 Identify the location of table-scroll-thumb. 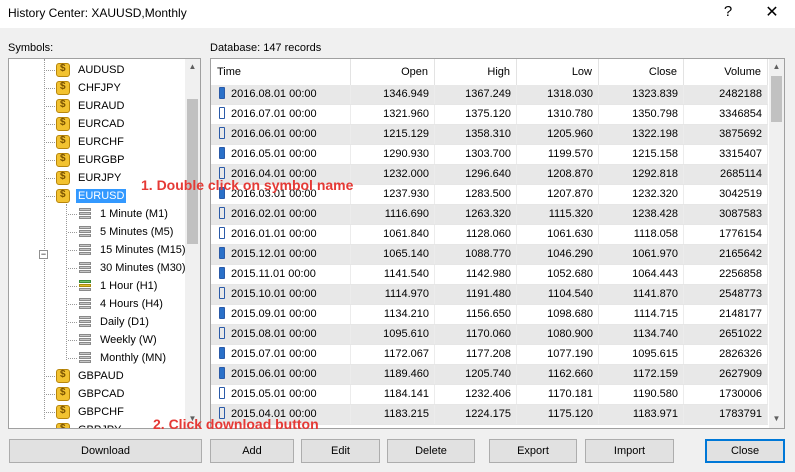
(776, 99).